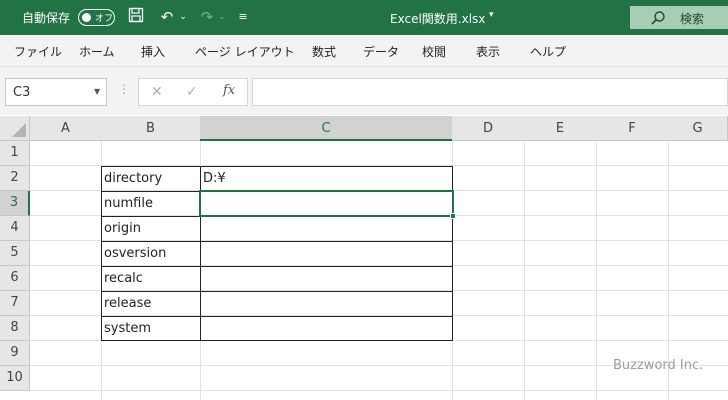  What do you see at coordinates (15, 353) in the screenshot?
I see `row-header-9: 9` at bounding box center [15, 353].